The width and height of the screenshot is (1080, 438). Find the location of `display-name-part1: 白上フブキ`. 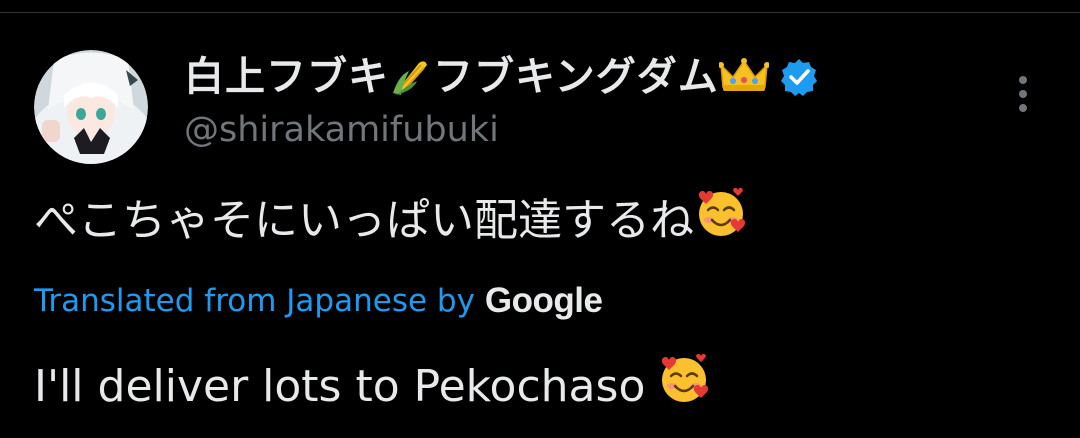

display-name-part1: 白上フブキ is located at coordinates (286, 77).